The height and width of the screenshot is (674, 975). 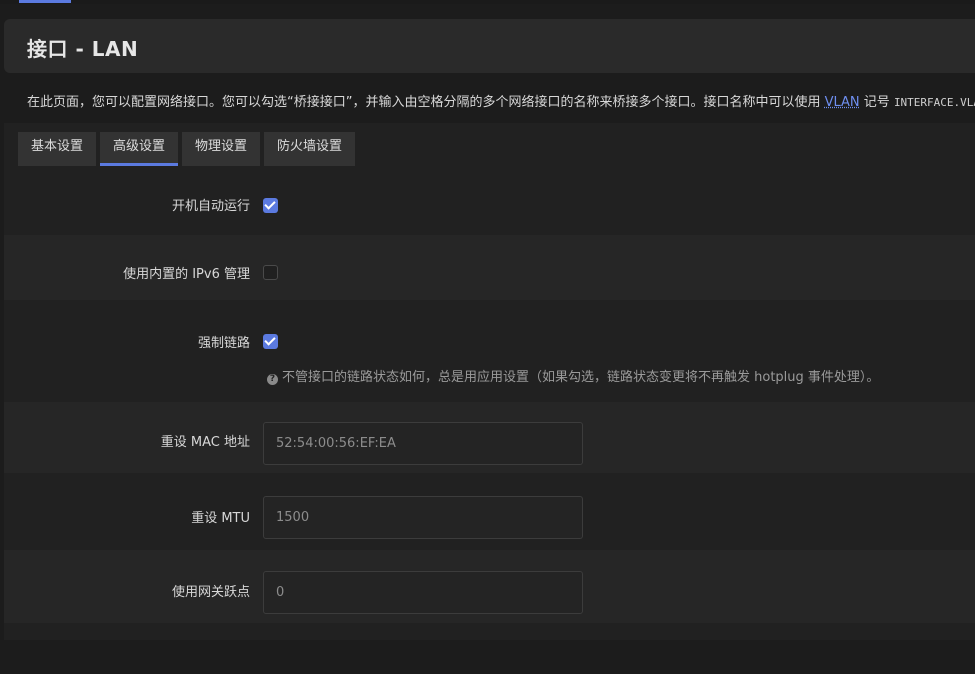 What do you see at coordinates (489, 46) in the screenshot?
I see `title-bar: 接口 - LAN` at bounding box center [489, 46].